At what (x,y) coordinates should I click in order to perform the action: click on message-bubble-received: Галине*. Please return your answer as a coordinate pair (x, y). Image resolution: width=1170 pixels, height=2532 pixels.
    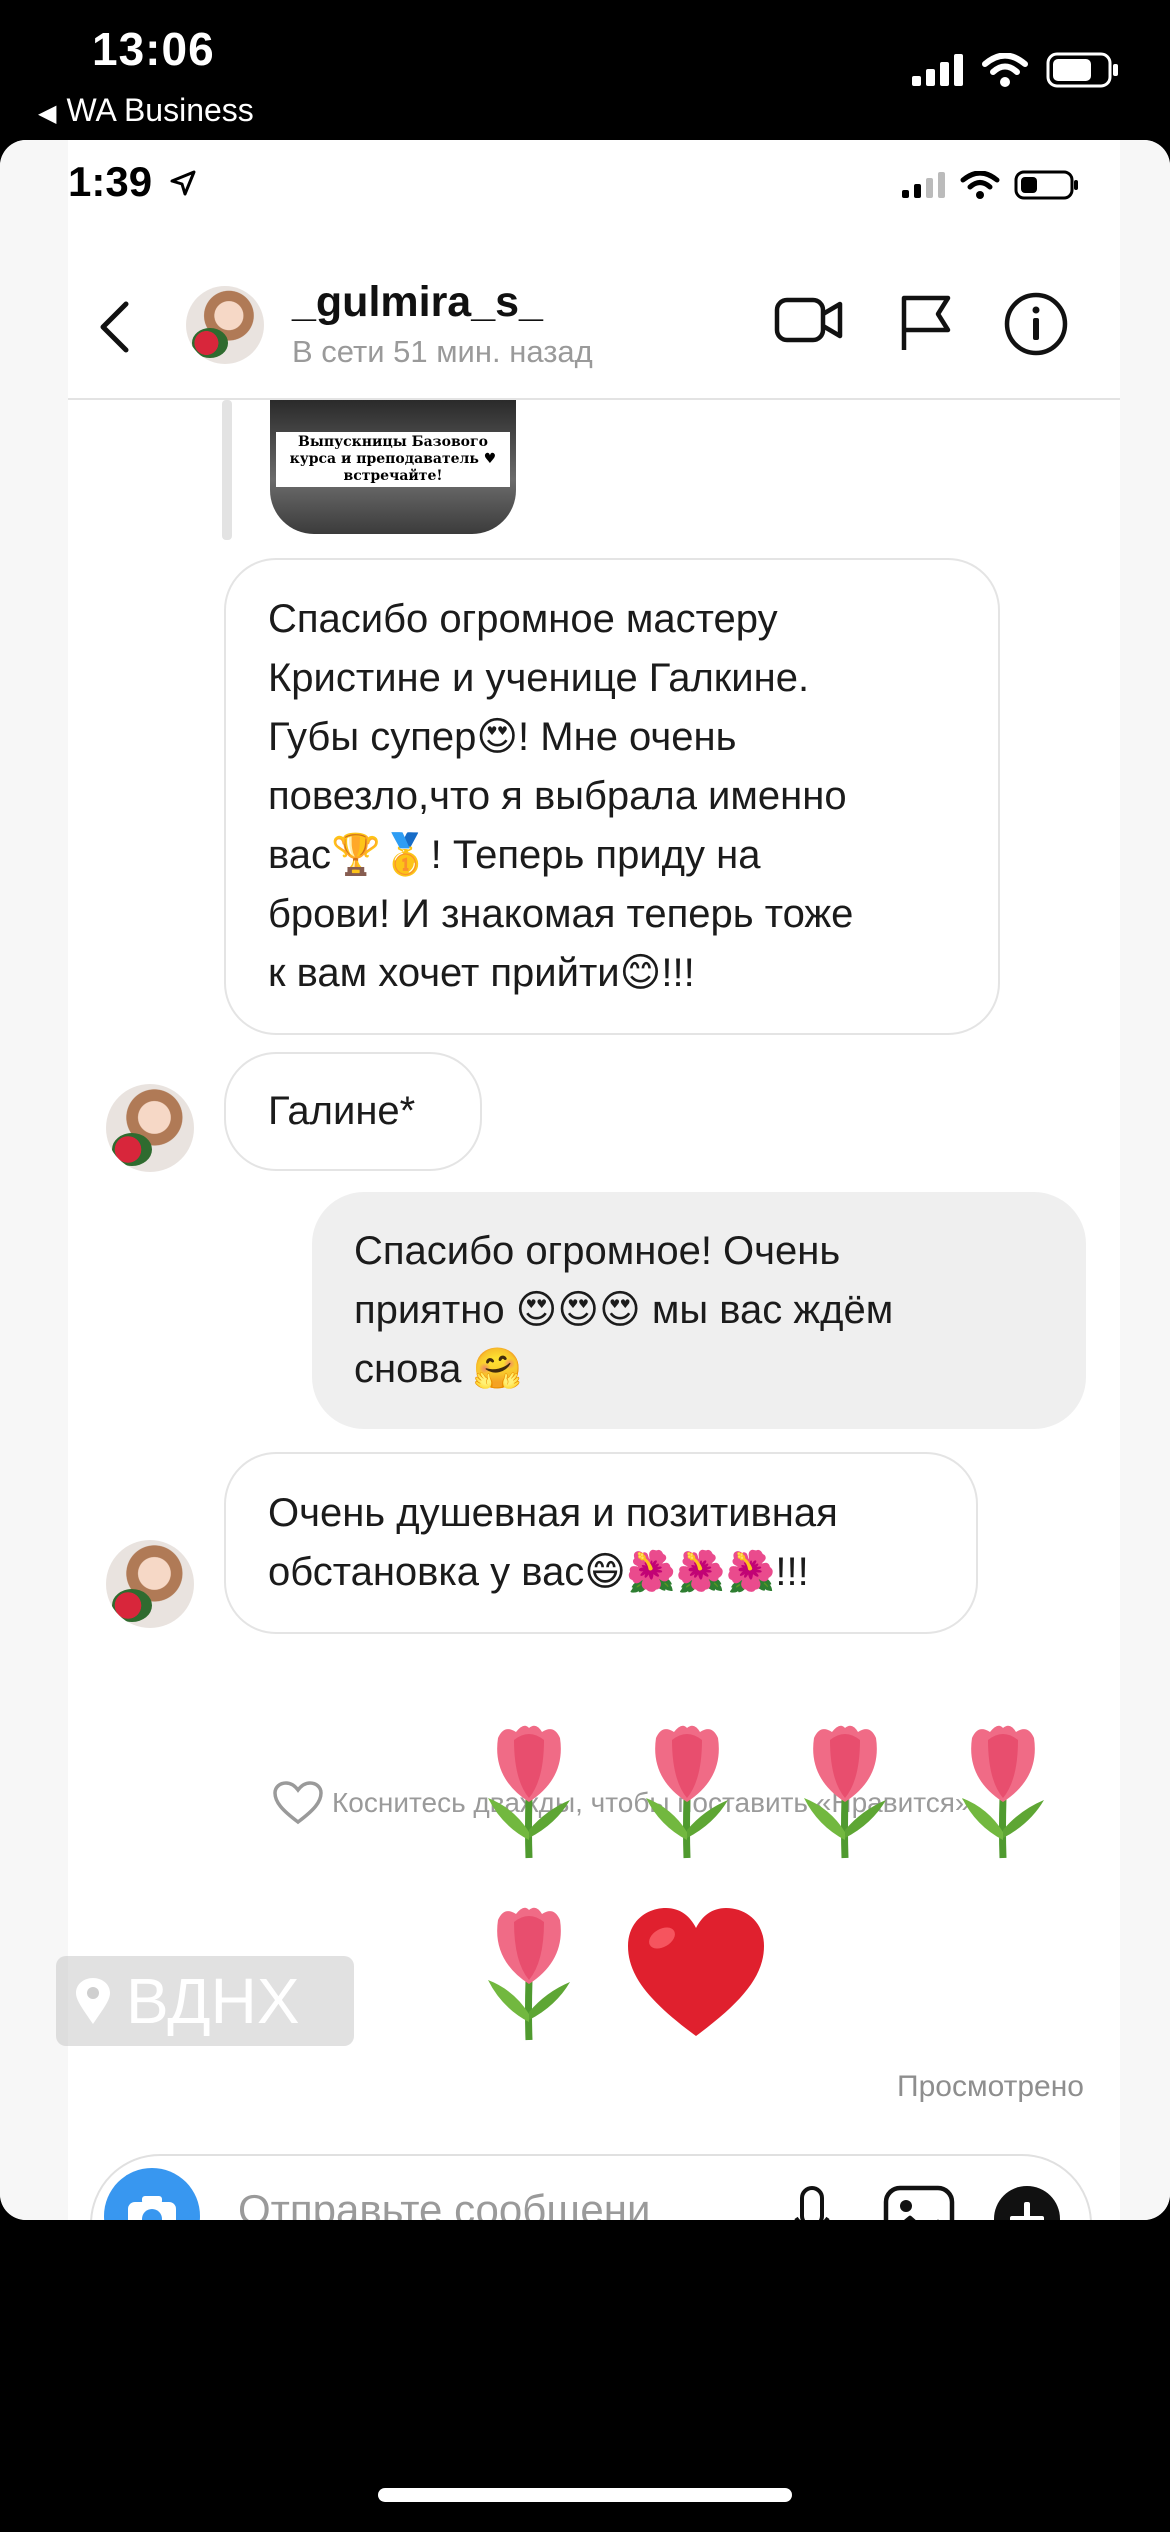
    Looking at the image, I should click on (353, 1111).